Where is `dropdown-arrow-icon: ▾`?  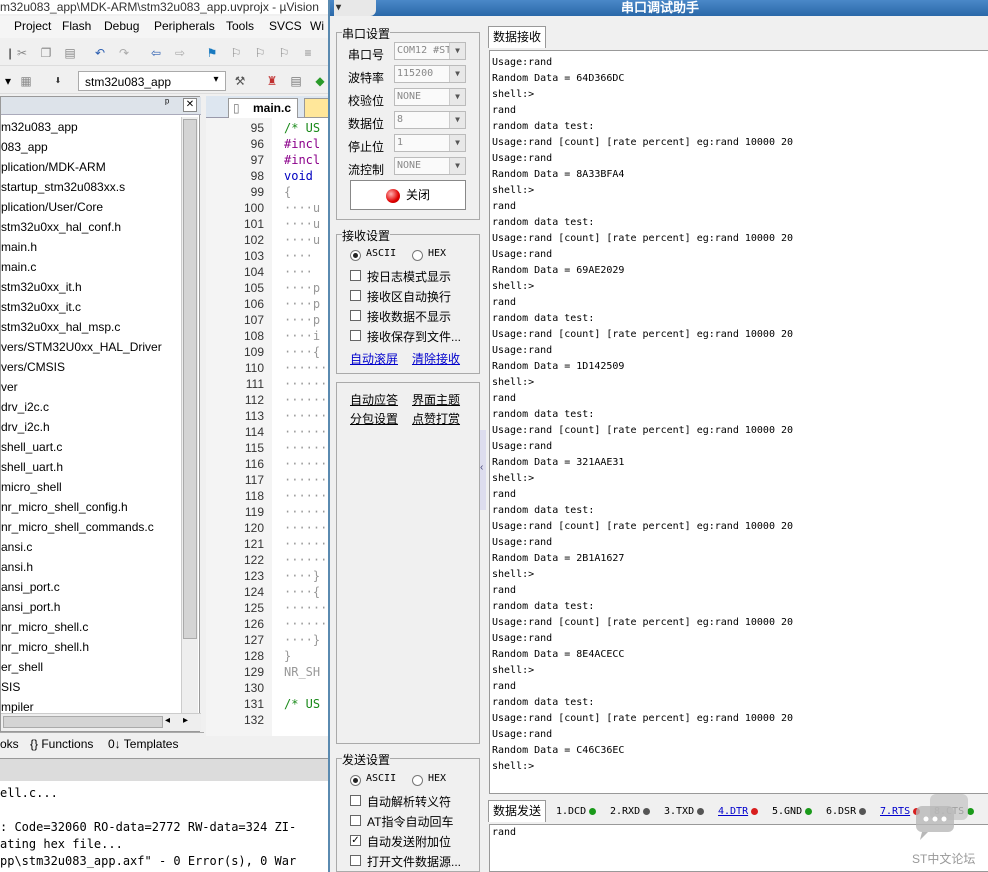
dropdown-arrow-icon: ▾ is located at coordinates (8, 81).